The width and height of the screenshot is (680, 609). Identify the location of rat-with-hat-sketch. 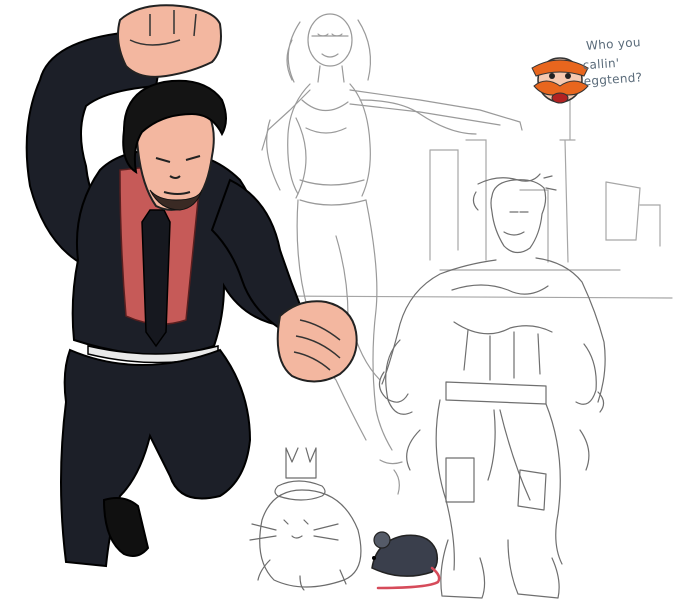
(305, 519).